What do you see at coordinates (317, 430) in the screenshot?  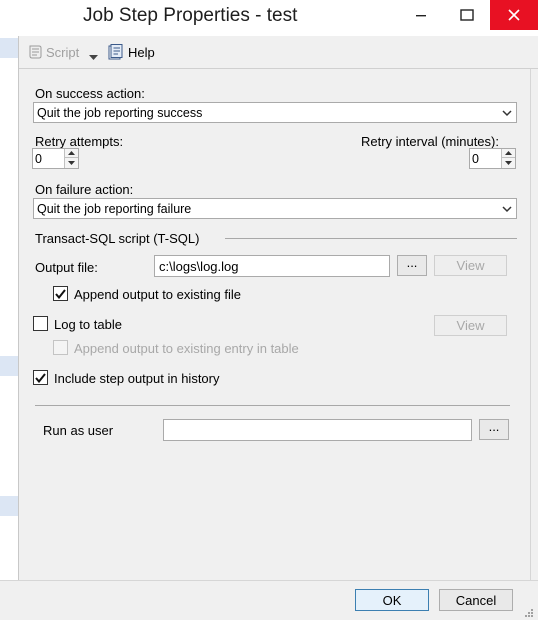 I see `run-as-input` at bounding box center [317, 430].